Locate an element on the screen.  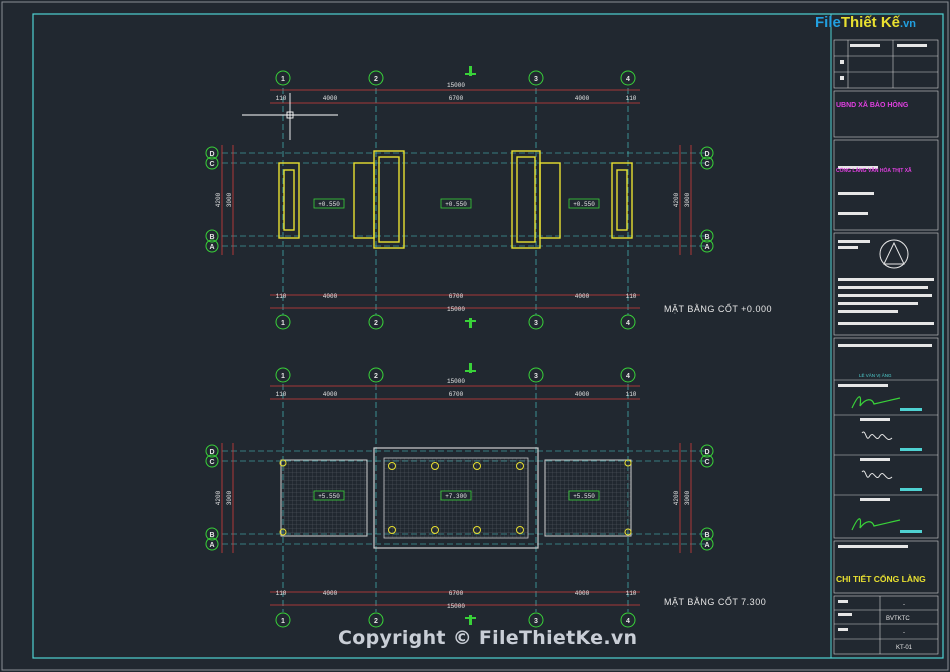
logo-vn: .vn is located at coordinates (908, 24).